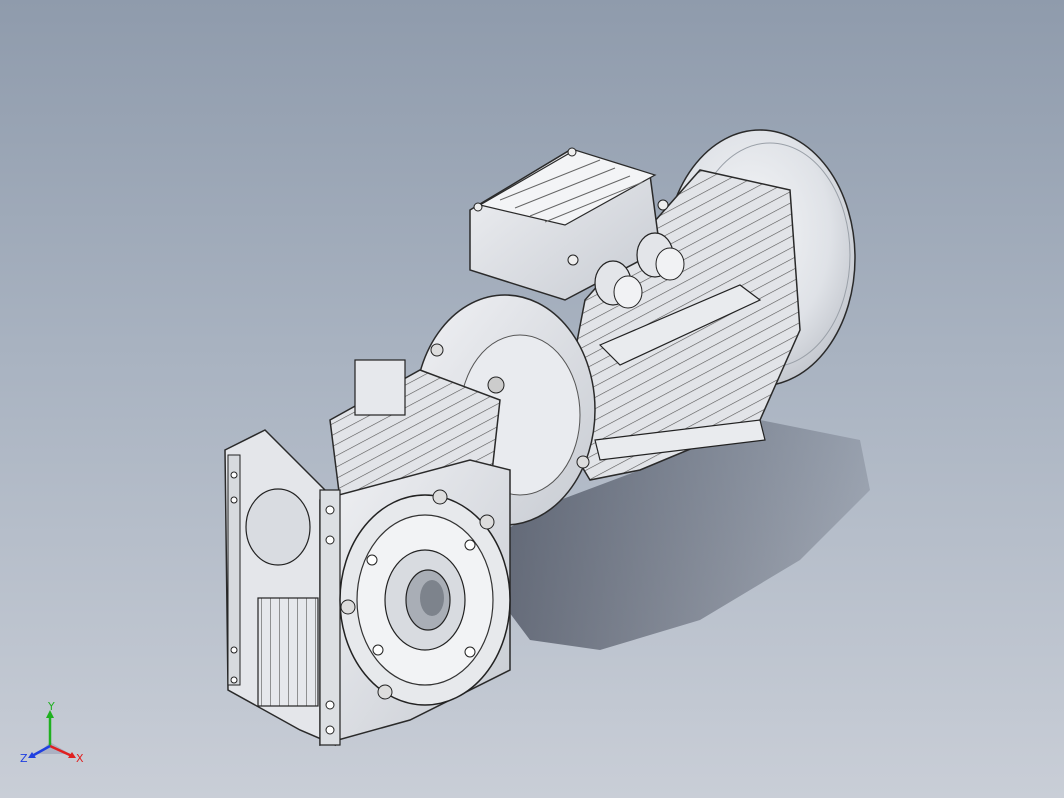 The image size is (1064, 798). What do you see at coordinates (24, 758) in the screenshot?
I see `z-axis-label: Z` at bounding box center [24, 758].